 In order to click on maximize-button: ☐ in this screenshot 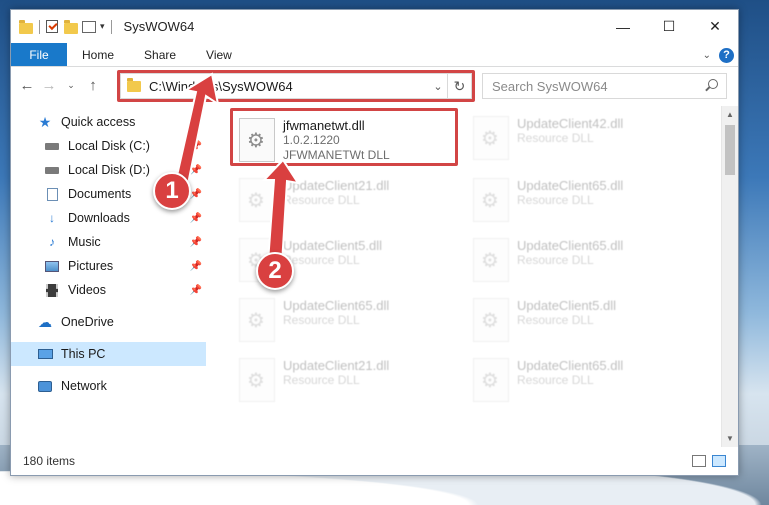, I will do `click(669, 26)`.